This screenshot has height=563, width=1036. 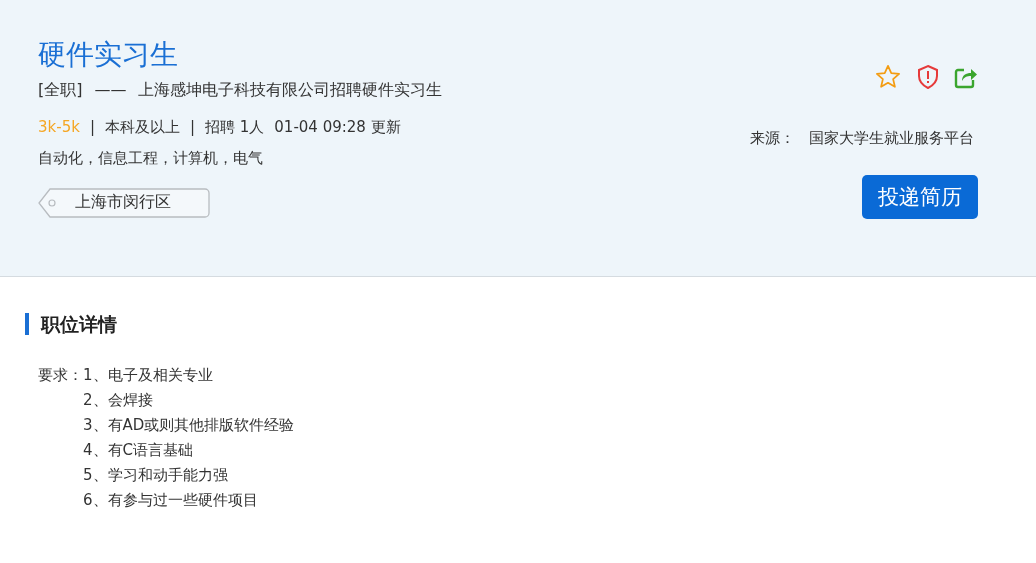 What do you see at coordinates (888, 77) in the screenshot?
I see `star-icon` at bounding box center [888, 77].